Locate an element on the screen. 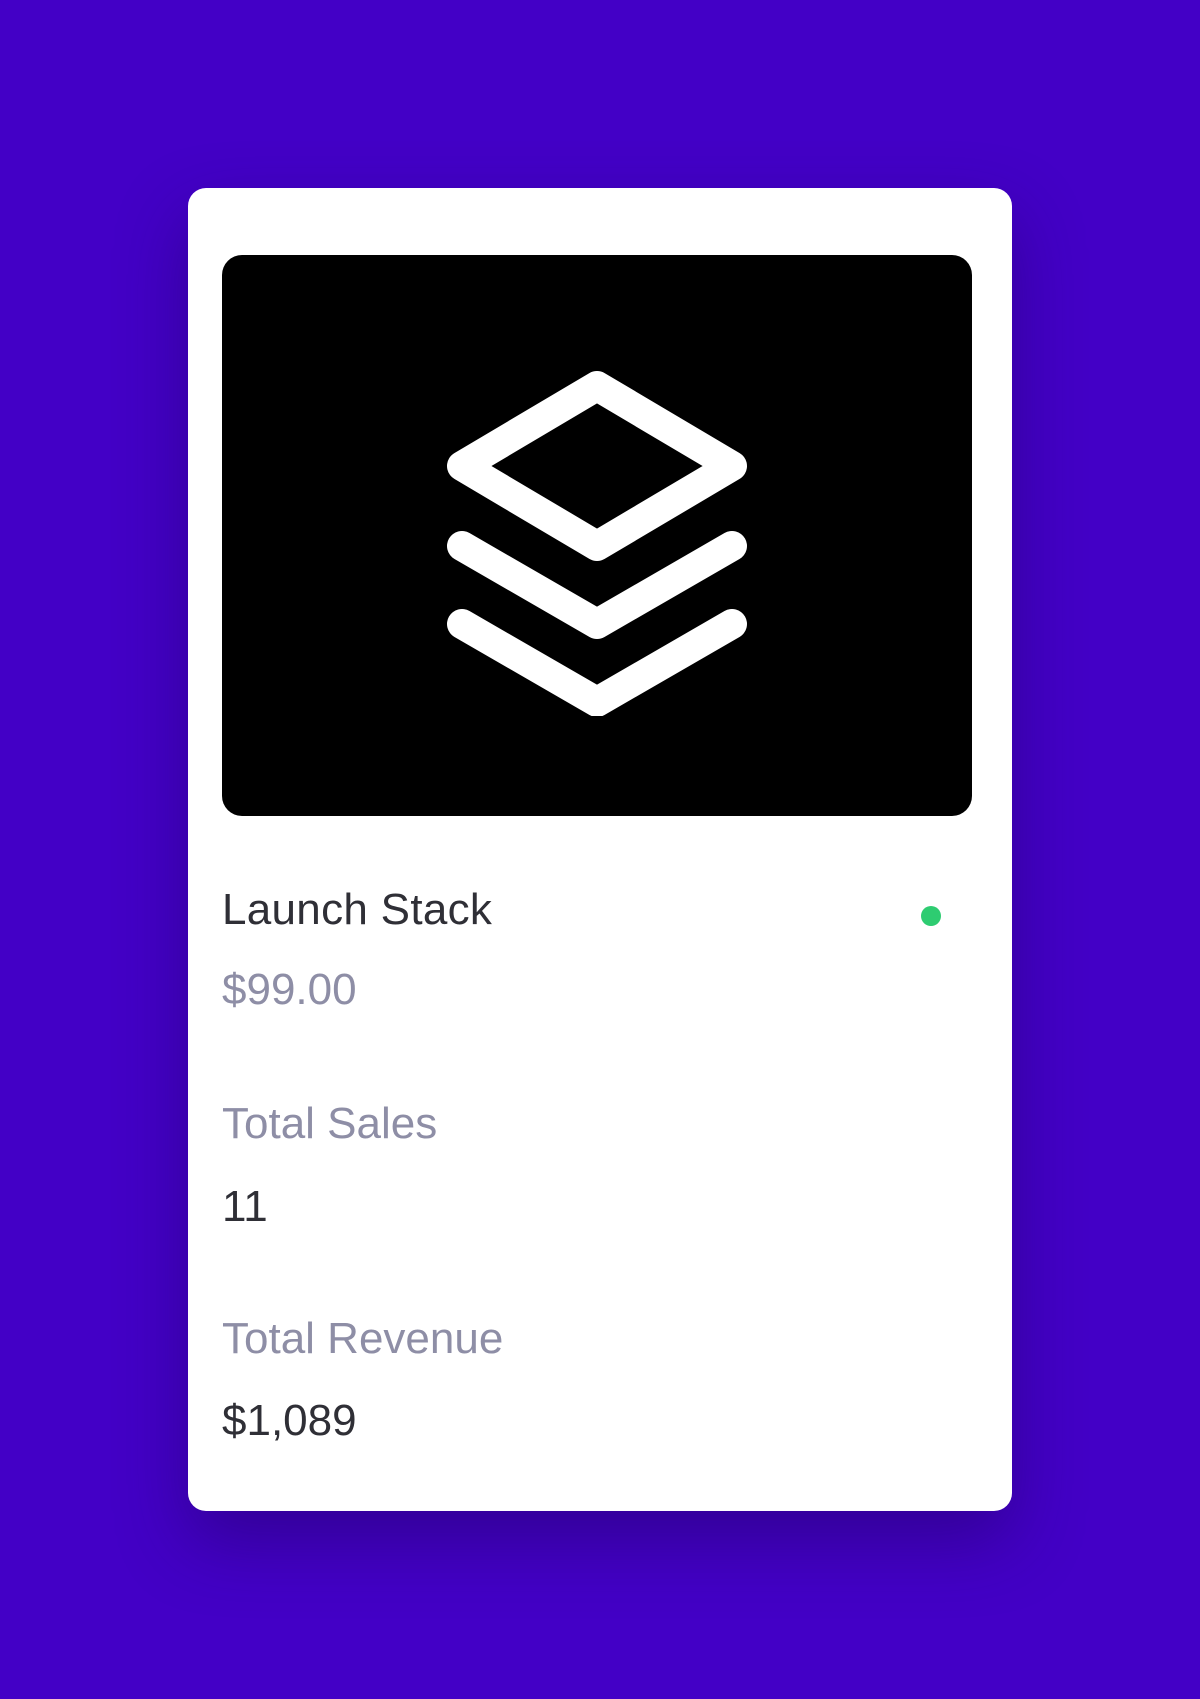 The height and width of the screenshot is (1699, 1200). status-indicator is located at coordinates (931, 916).